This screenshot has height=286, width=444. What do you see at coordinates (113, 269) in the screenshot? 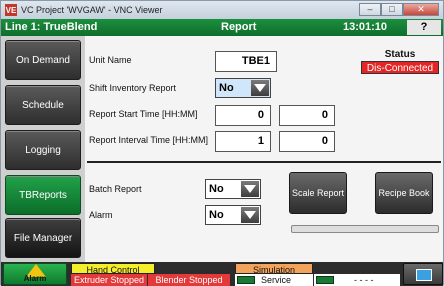
I see `hand-control-header: Hand Control` at bounding box center [113, 269].